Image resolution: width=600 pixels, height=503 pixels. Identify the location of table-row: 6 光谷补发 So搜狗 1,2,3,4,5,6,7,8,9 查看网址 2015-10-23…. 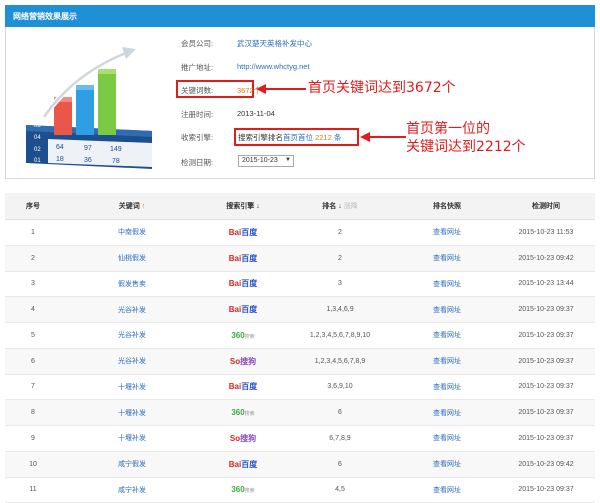
(300, 361).